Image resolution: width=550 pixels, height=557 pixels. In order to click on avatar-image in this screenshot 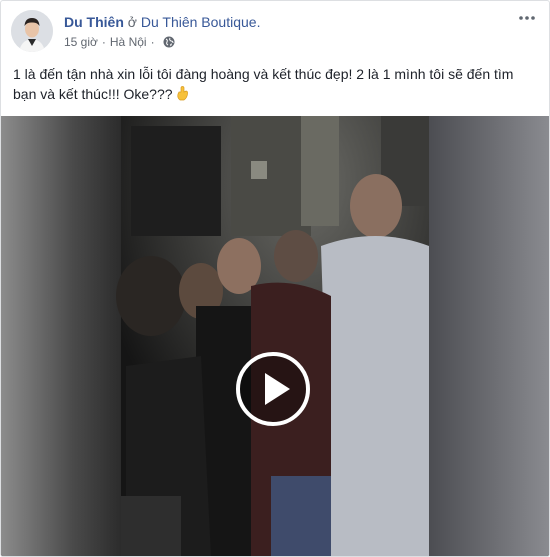, I will do `click(32, 31)`.